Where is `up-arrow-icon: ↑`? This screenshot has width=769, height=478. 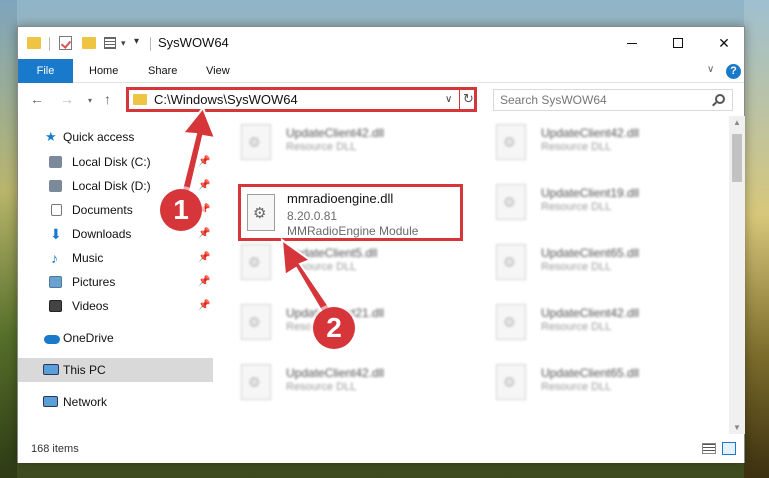 up-arrow-icon: ↑ is located at coordinates (107, 99).